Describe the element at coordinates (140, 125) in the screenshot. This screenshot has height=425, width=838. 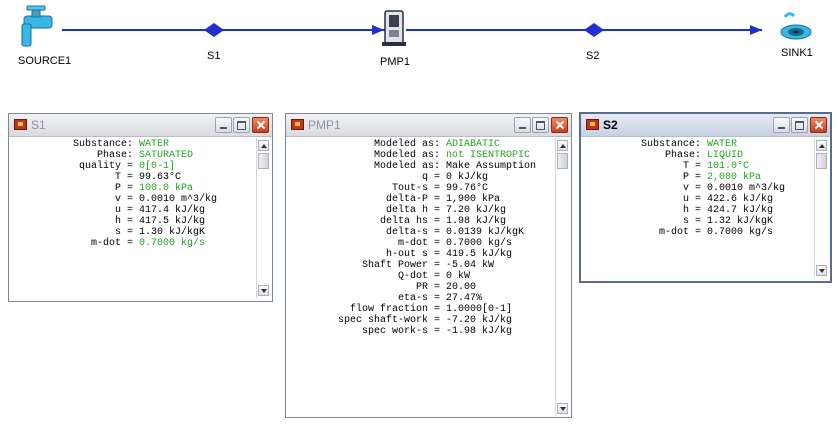
I see `s1-titlebar: S1` at that location.